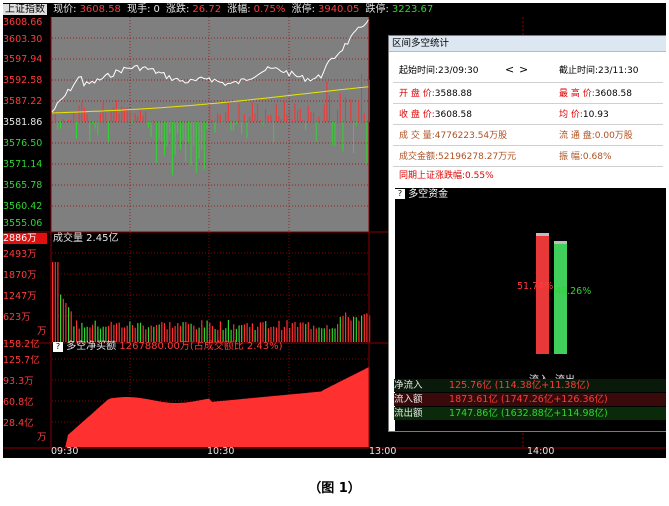  What do you see at coordinates (201, 346) in the screenshot?
I see `net-value: 1267880.00万(占成交额比 2.43%)` at bounding box center [201, 346].